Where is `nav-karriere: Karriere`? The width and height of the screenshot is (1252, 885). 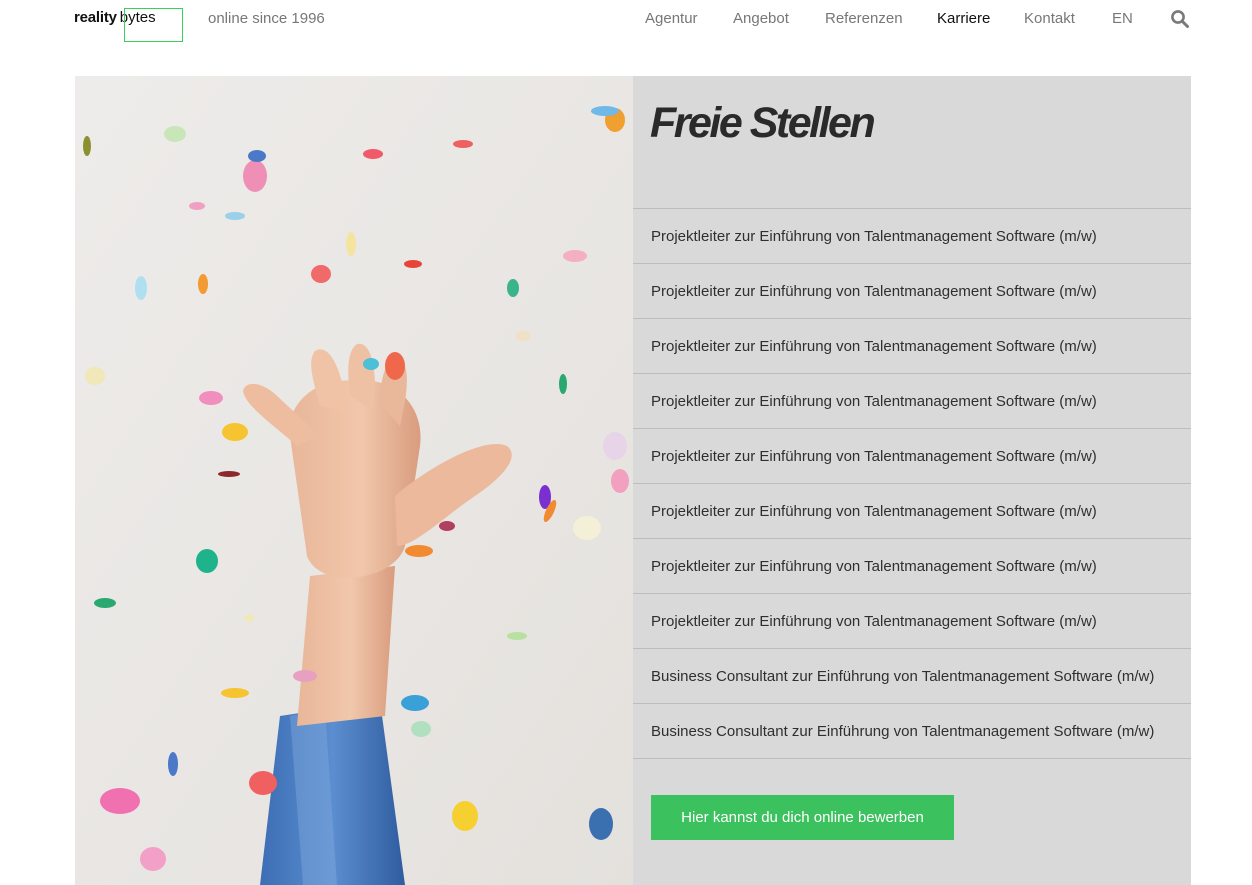 nav-karriere: Karriere is located at coordinates (963, 18).